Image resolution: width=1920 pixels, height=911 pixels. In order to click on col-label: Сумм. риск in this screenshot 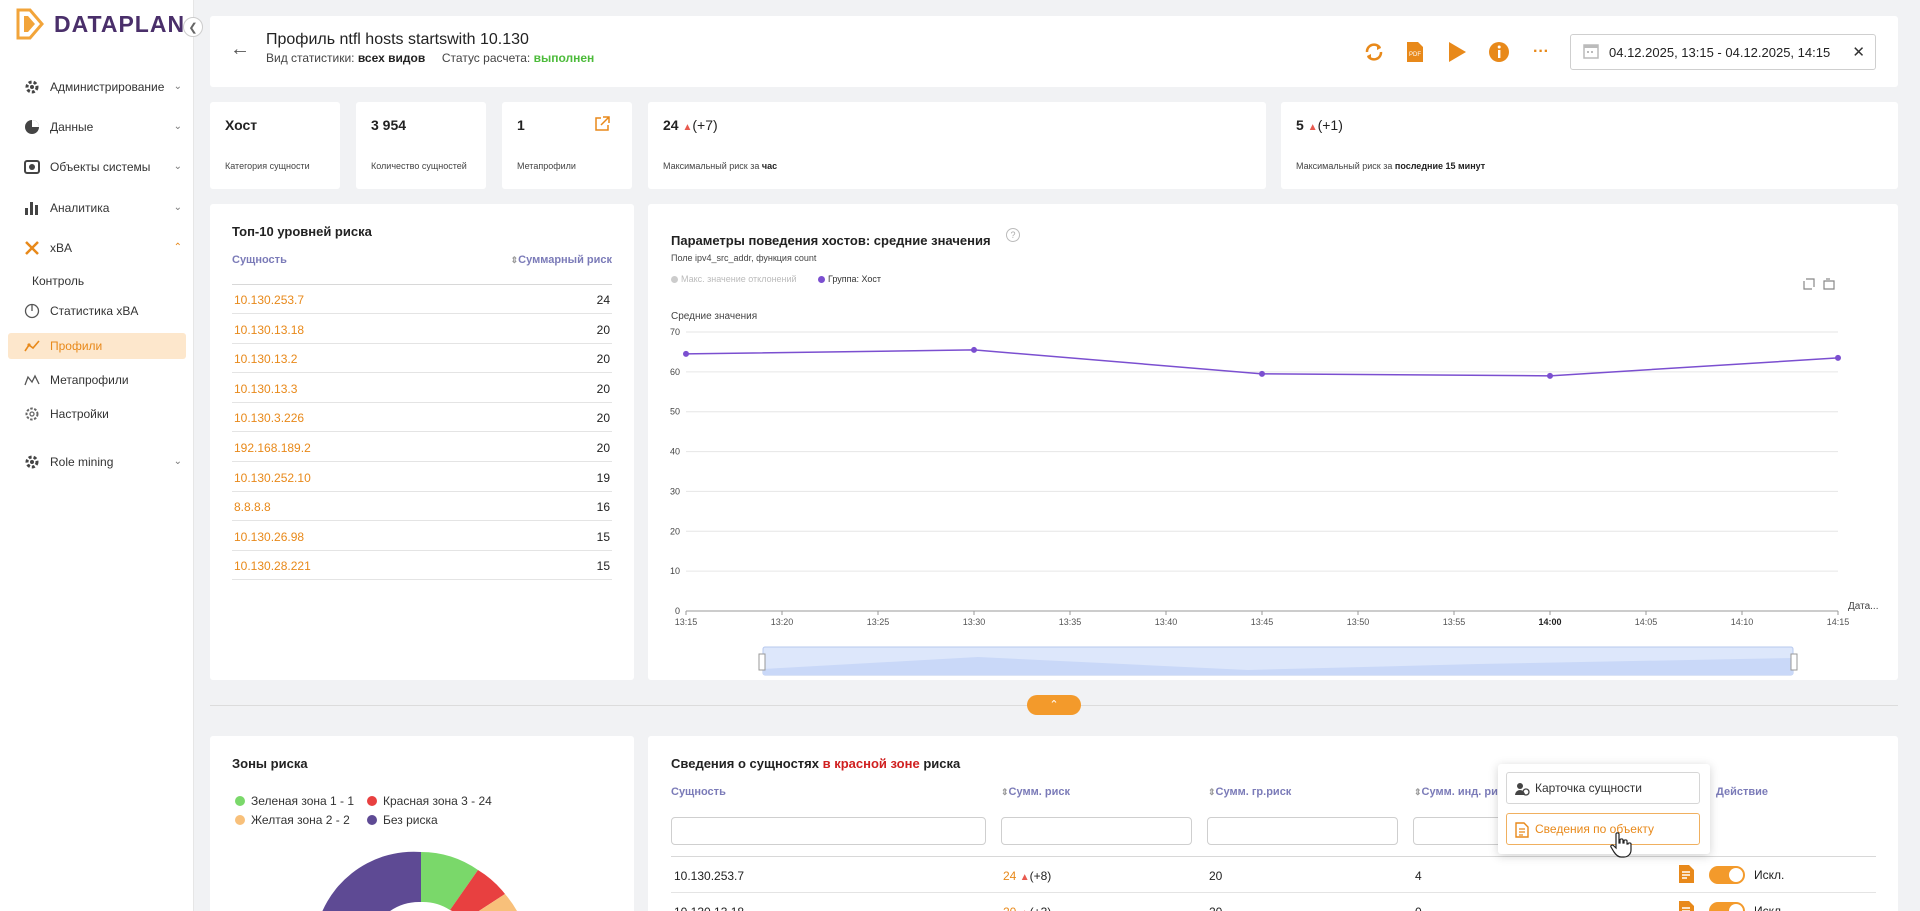, I will do `click(1039, 792)`.